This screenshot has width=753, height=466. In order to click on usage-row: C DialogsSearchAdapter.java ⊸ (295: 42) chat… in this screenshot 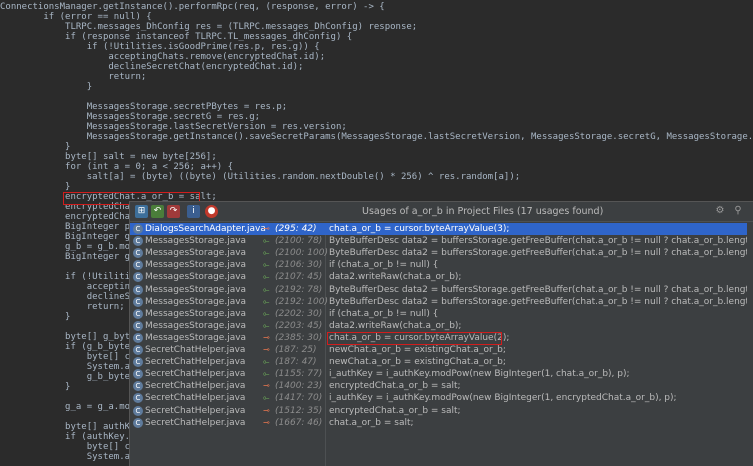, I will do `click(441, 229)`.